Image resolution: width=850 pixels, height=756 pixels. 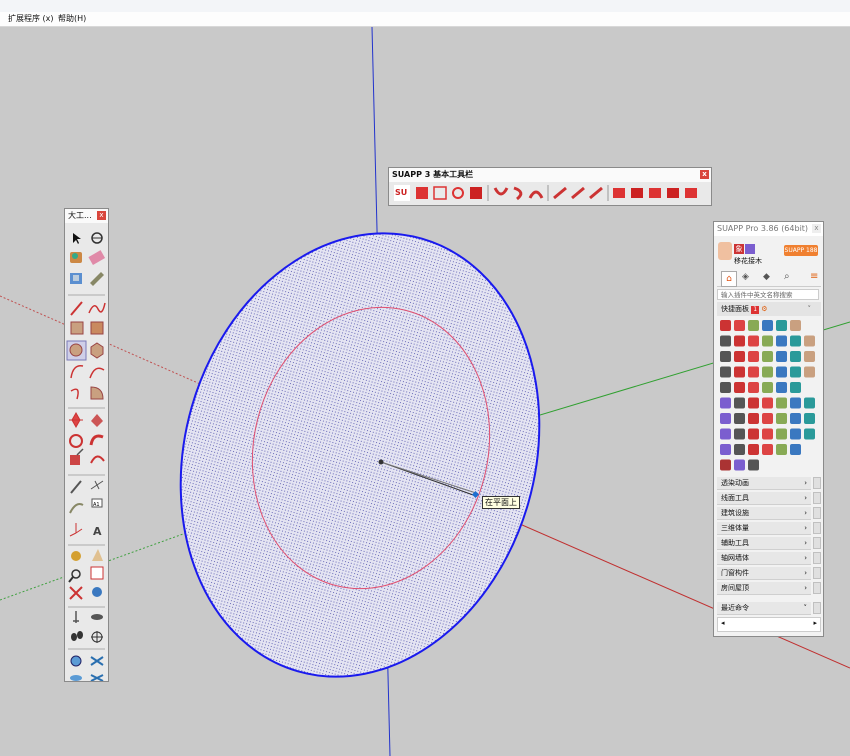 What do you see at coordinates (815, 623) in the screenshot?
I see `scroll-right-icon: ▸` at bounding box center [815, 623].